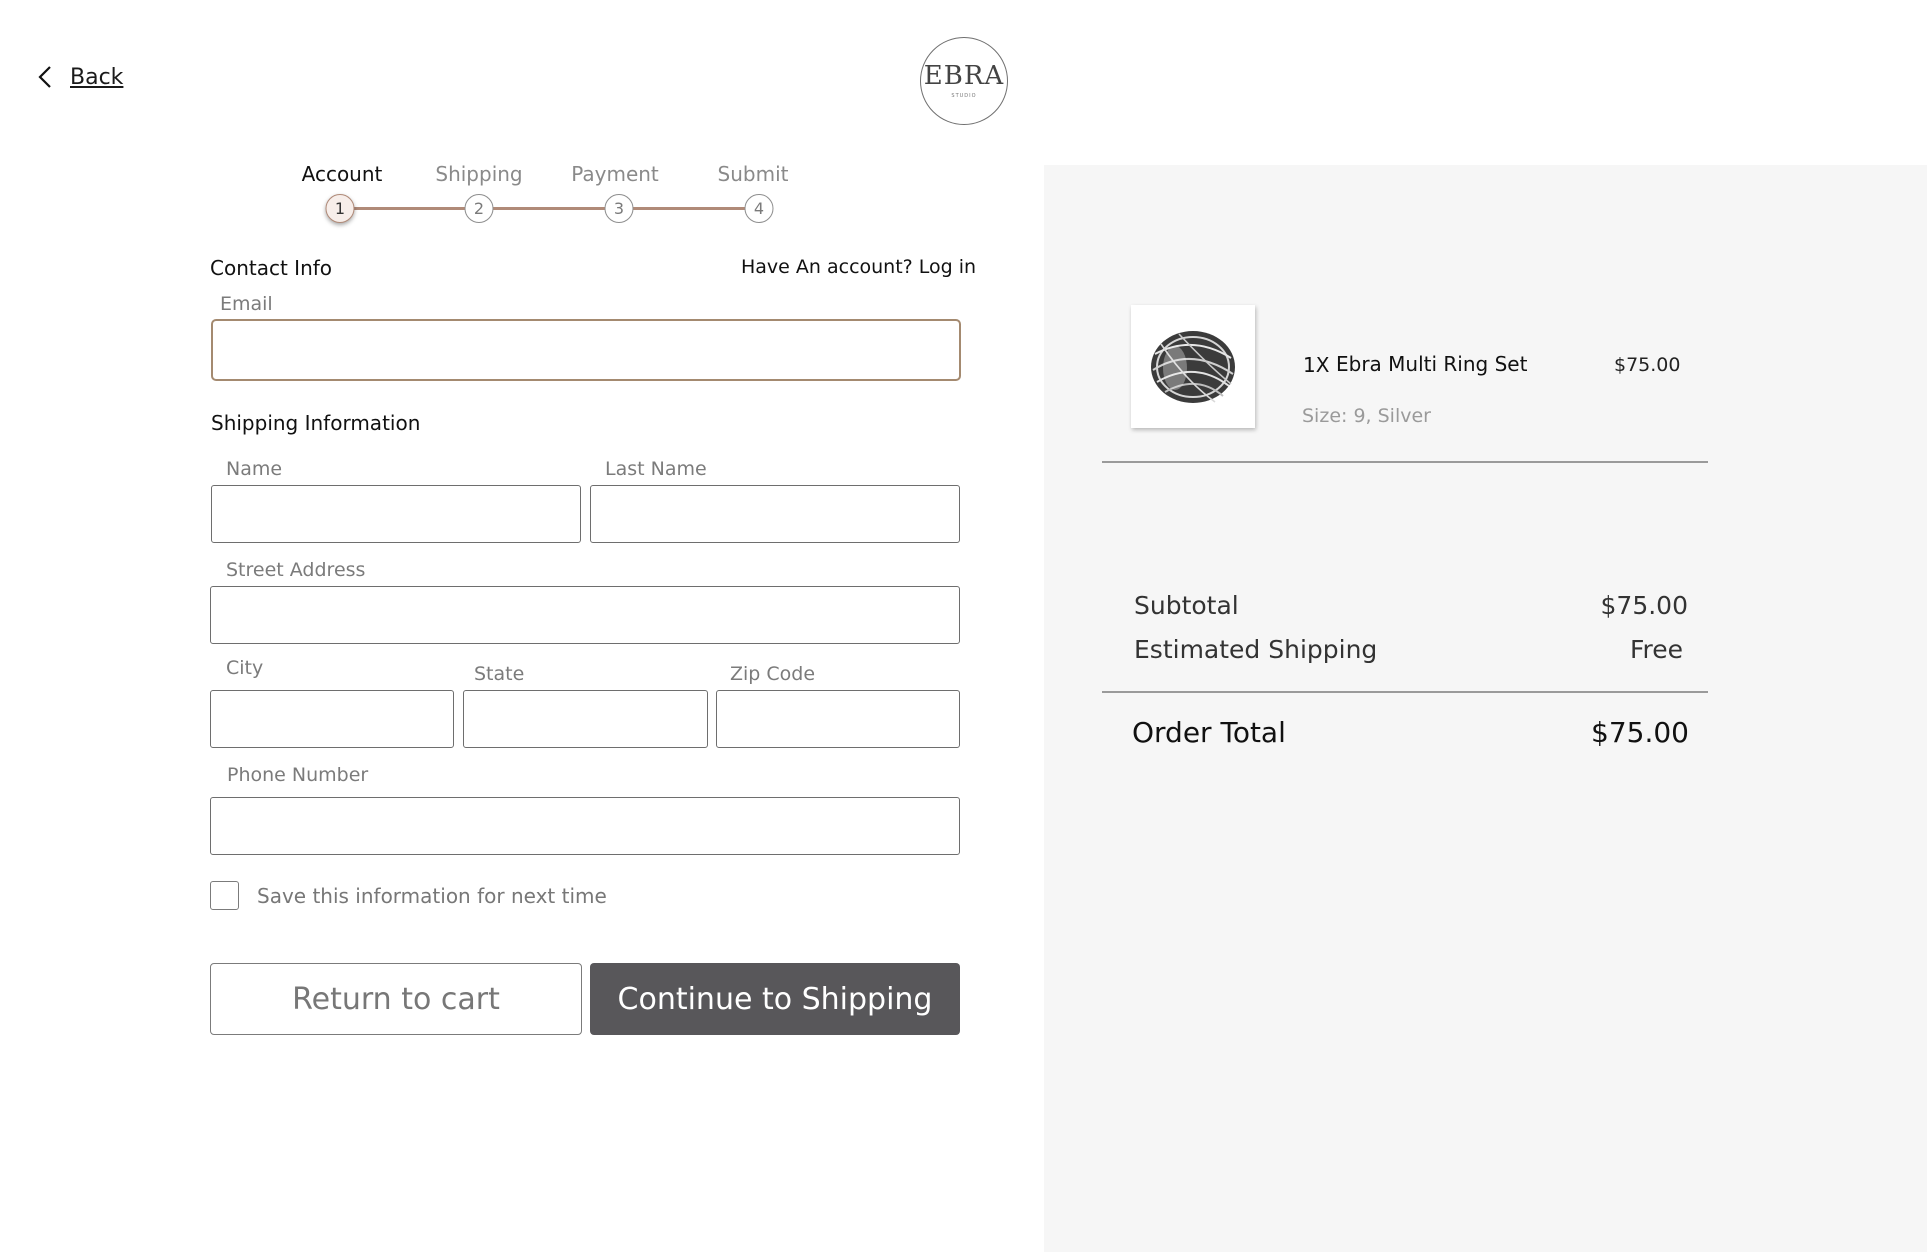 The width and height of the screenshot is (1927, 1252). I want to click on name-label: Name, so click(254, 469).